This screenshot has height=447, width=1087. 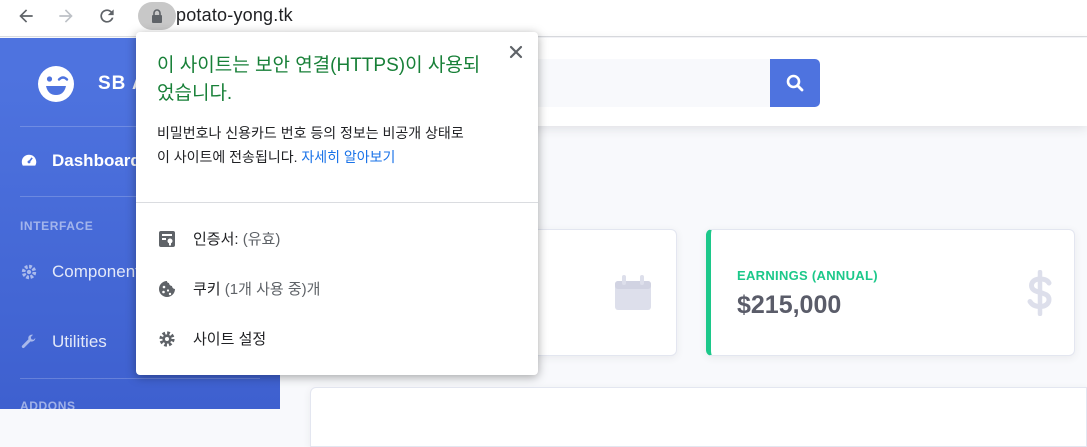 I want to click on certificate-item: 인증서: (유효), so click(x=218, y=238).